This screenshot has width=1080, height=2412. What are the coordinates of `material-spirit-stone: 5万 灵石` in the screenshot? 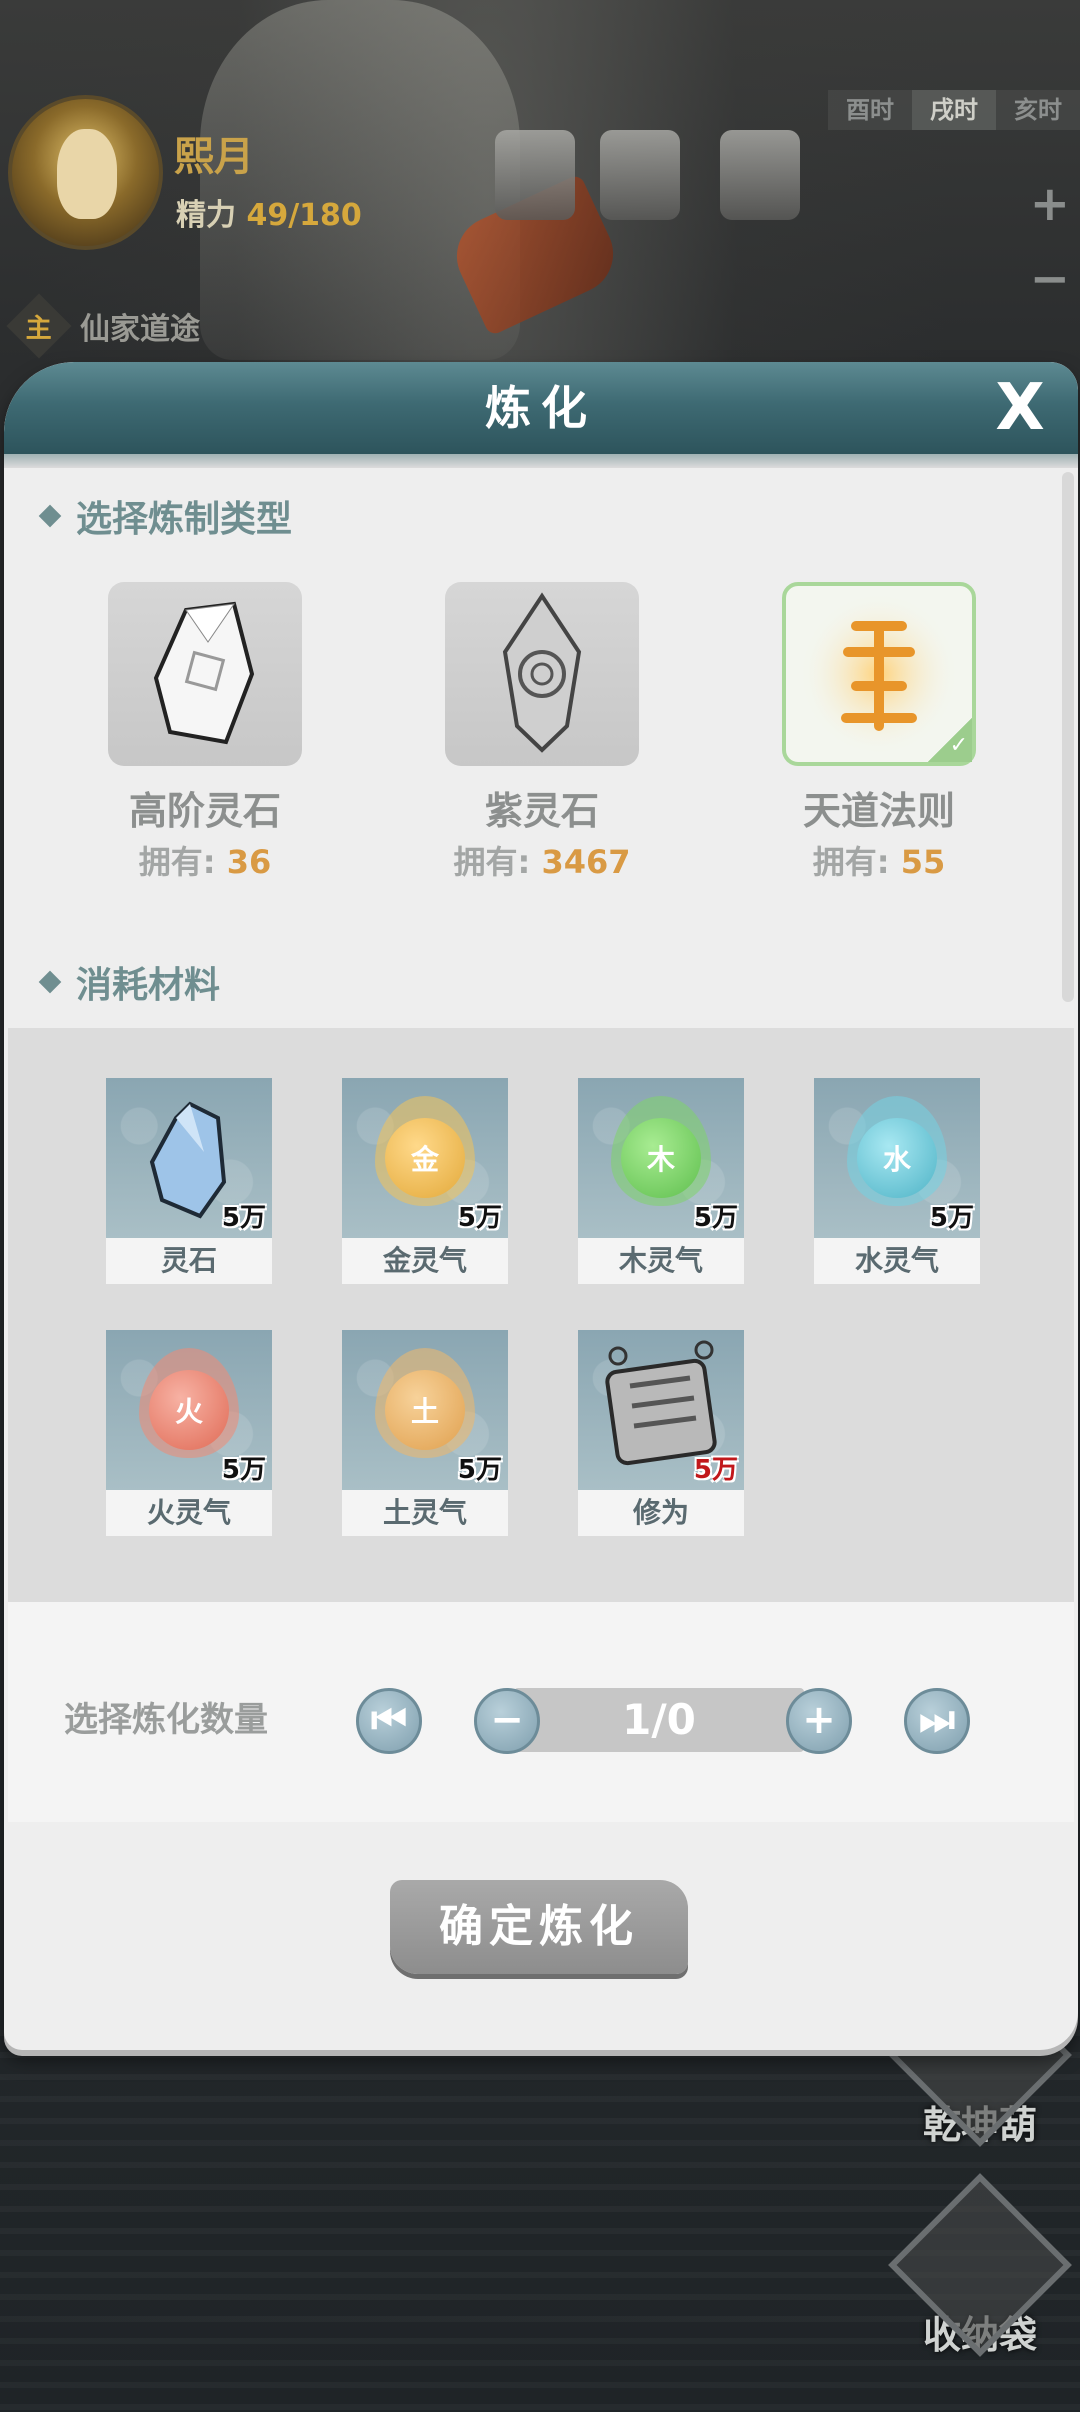 It's located at (189, 1181).